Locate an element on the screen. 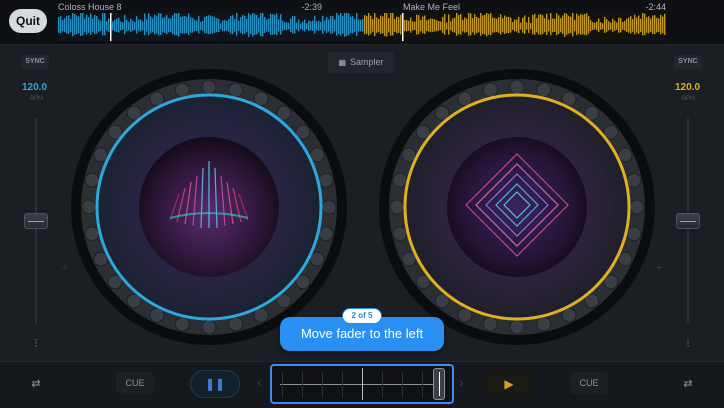 The image size is (724, 408). deck-b-play-button: ▶ is located at coordinates (509, 384).